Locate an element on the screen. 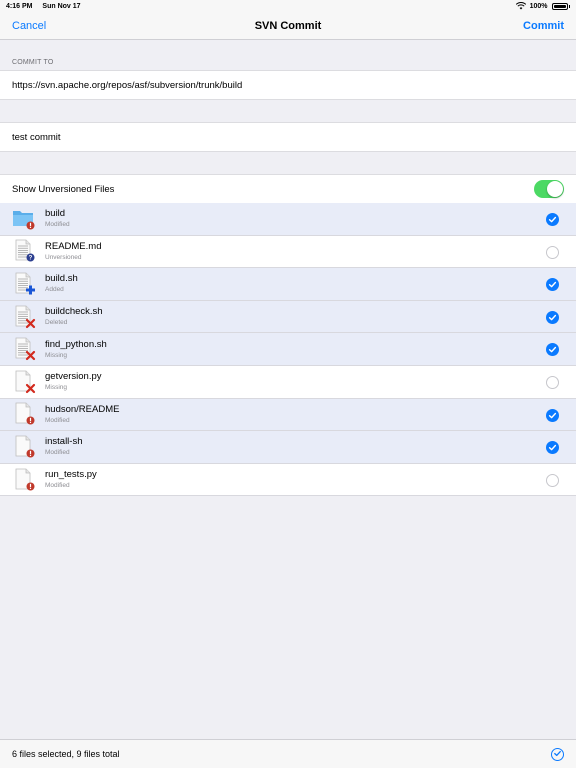 The image size is (576, 768). file-name: install-sh is located at coordinates (64, 442).